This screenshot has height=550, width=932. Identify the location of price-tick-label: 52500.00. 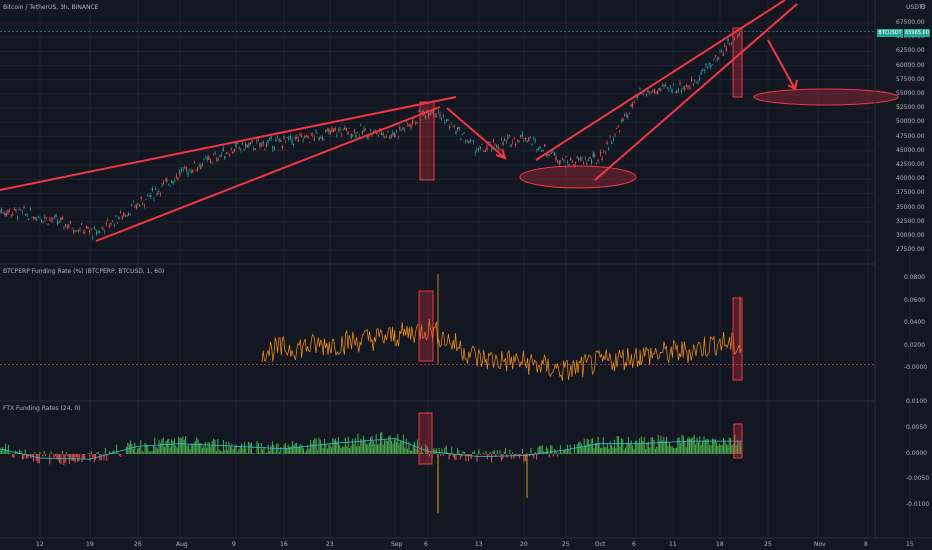
(910, 108).